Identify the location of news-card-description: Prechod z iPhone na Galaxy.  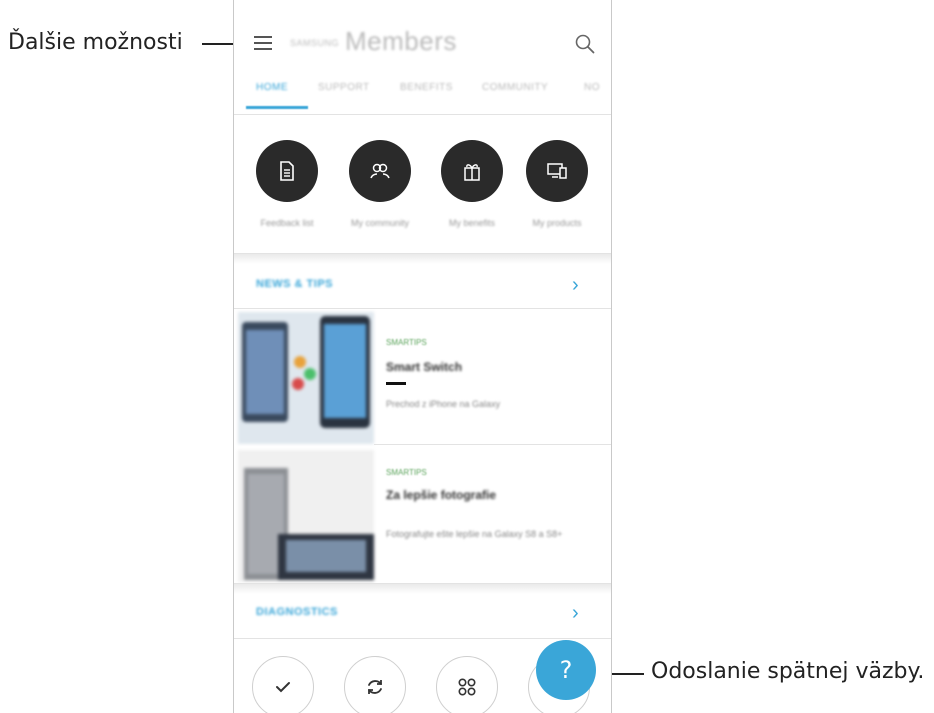
(443, 404).